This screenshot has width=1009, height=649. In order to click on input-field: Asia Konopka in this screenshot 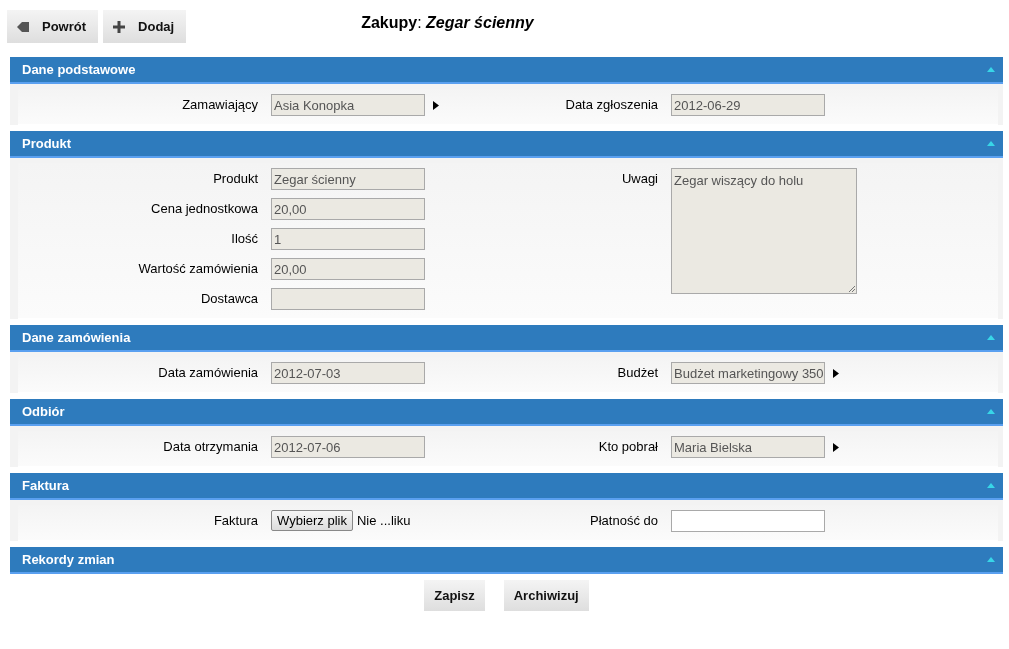, I will do `click(348, 105)`.